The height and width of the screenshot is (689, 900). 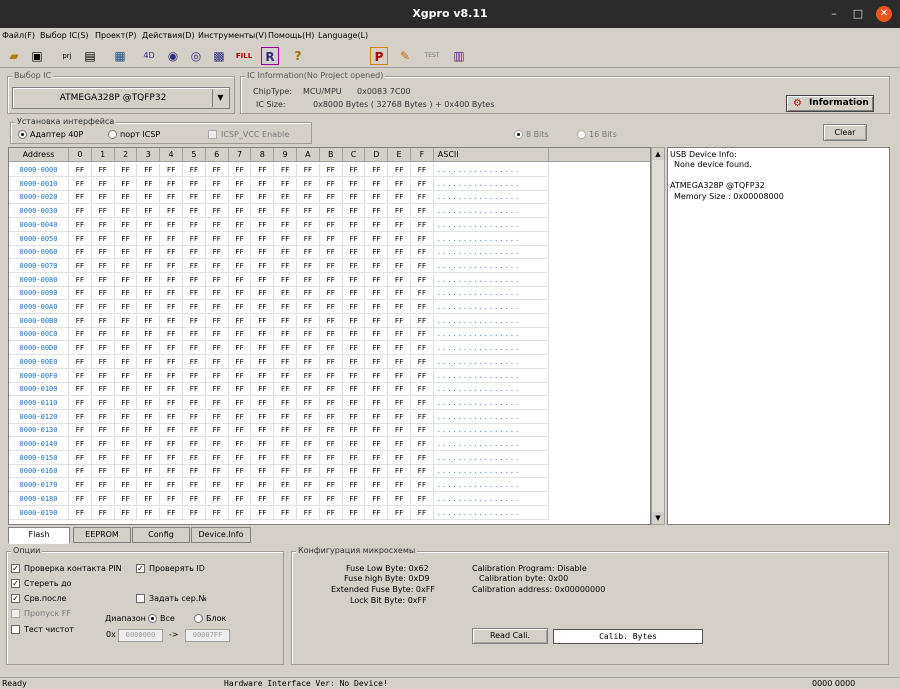 I want to click on menu-file: Файл(F), so click(x=18, y=35).